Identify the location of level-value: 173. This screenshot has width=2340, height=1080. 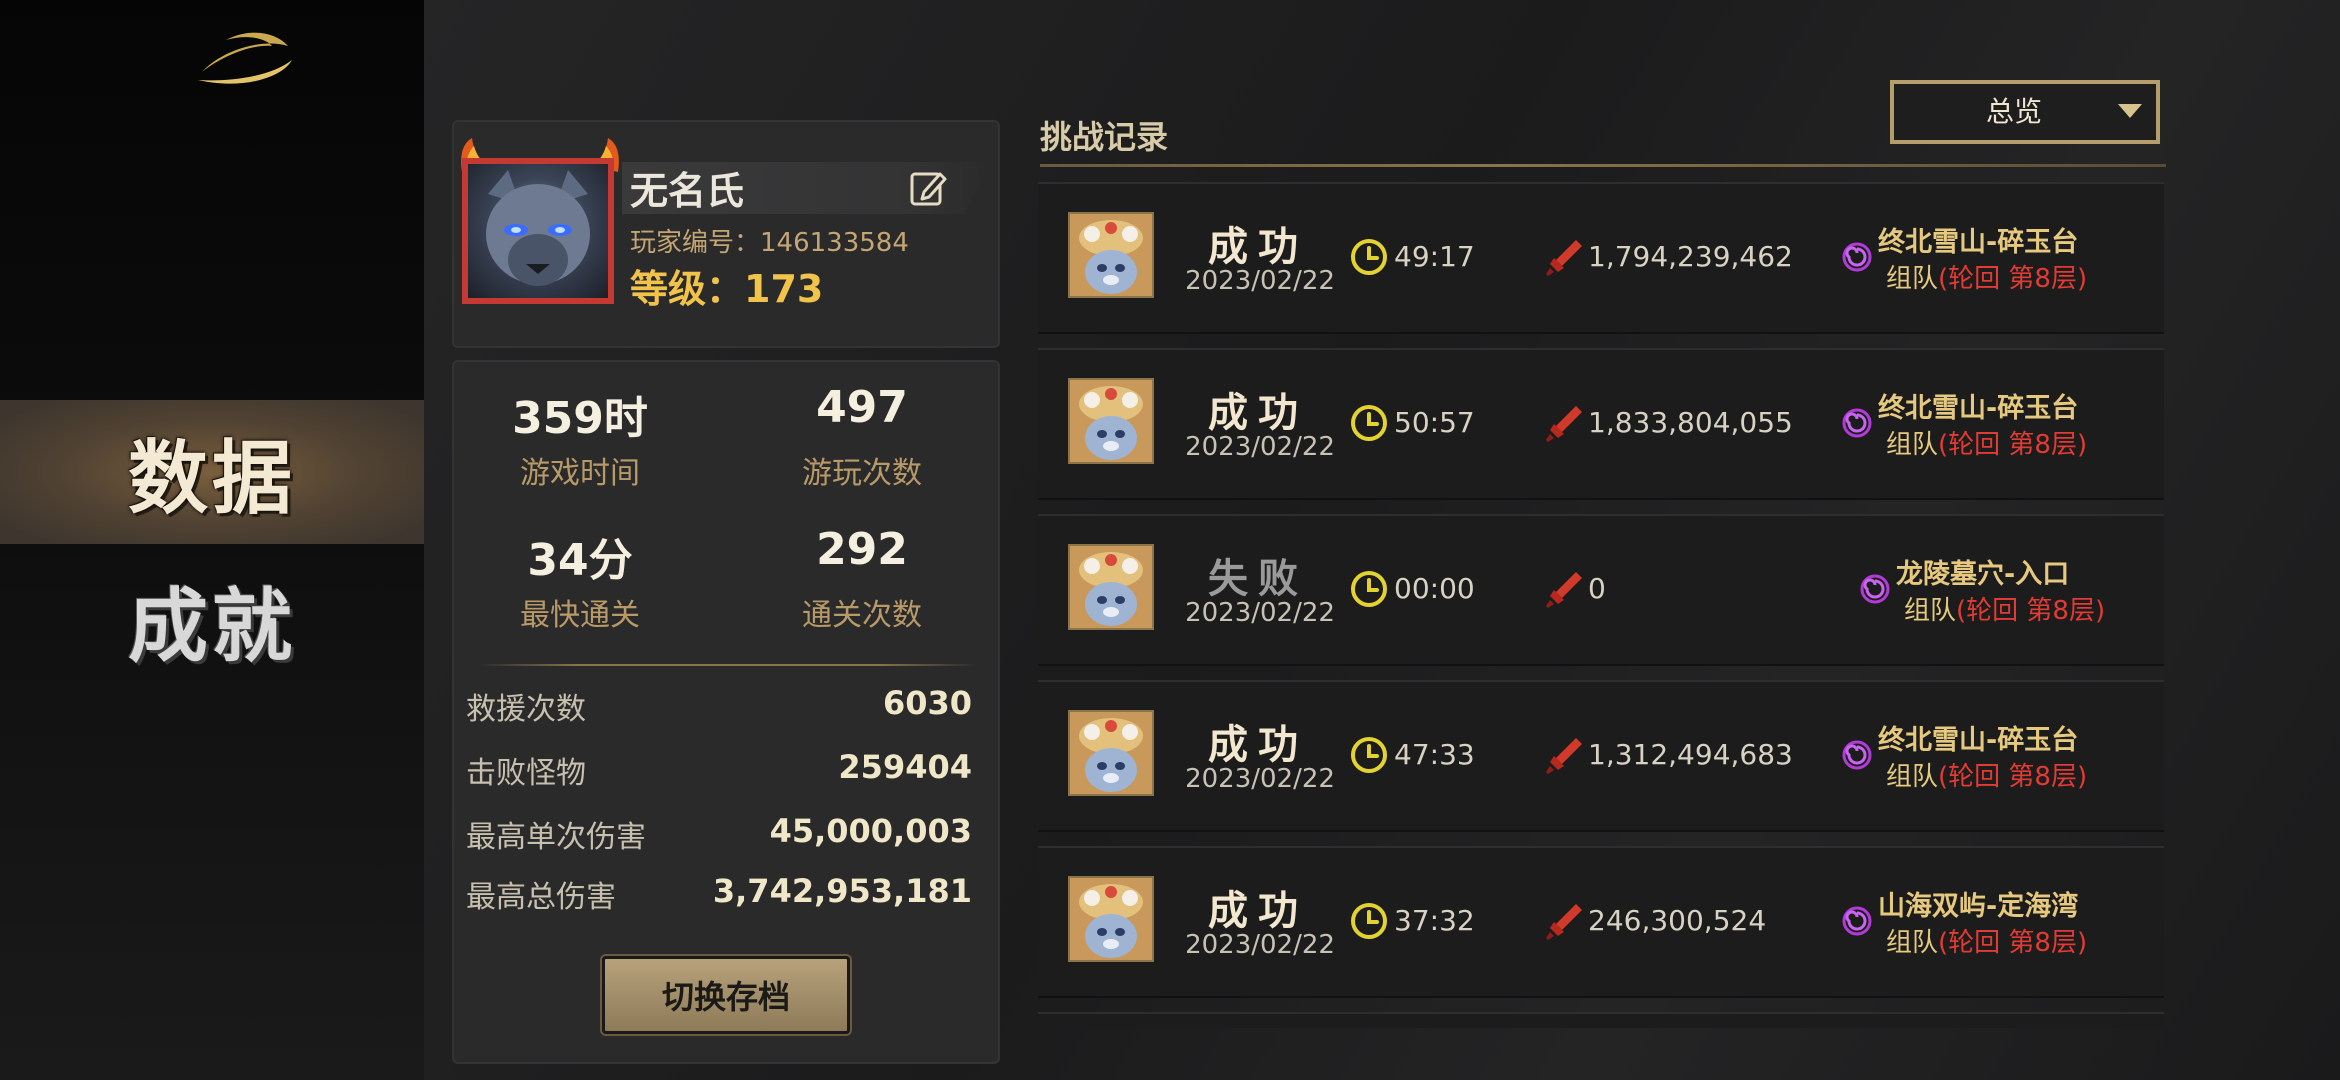
(784, 289).